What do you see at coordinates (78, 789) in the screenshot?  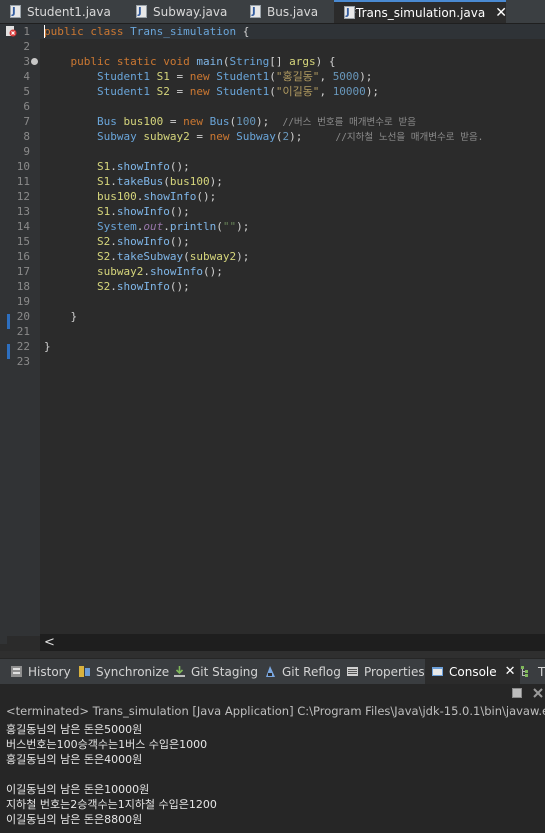 I see `console-output-line: 이길동님의 남은 돈은10000원` at bounding box center [78, 789].